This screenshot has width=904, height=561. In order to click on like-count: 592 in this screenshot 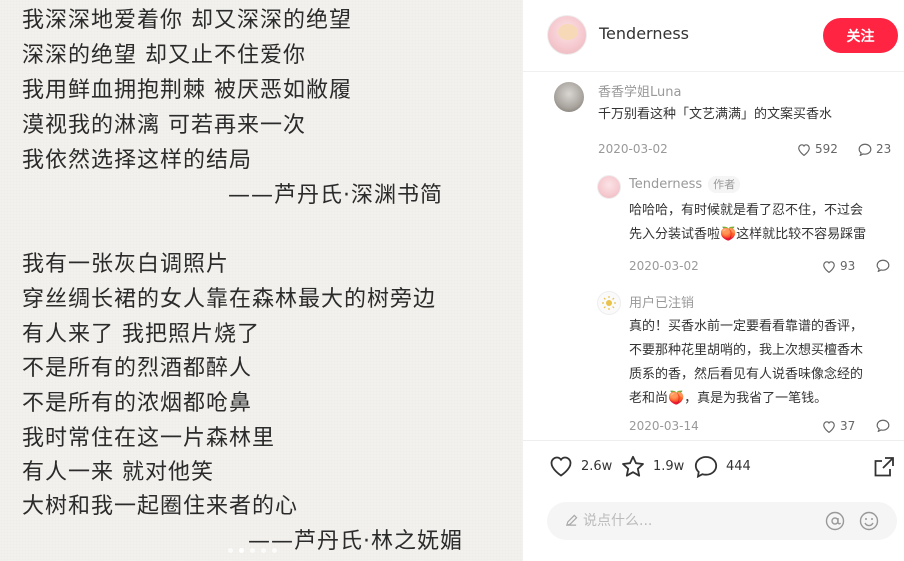, I will do `click(826, 149)`.